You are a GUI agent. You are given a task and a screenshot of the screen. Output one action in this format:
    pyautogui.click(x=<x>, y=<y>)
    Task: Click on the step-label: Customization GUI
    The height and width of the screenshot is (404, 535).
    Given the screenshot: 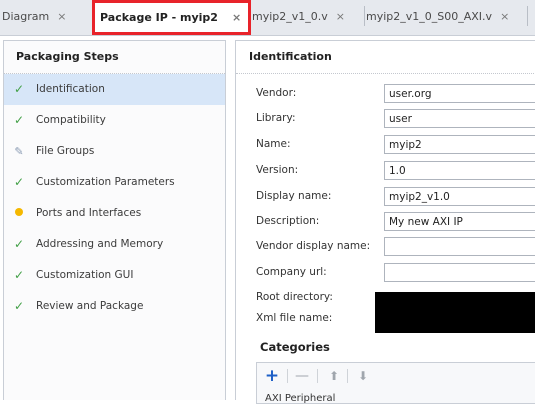 What is the action you would take?
    pyautogui.click(x=85, y=275)
    